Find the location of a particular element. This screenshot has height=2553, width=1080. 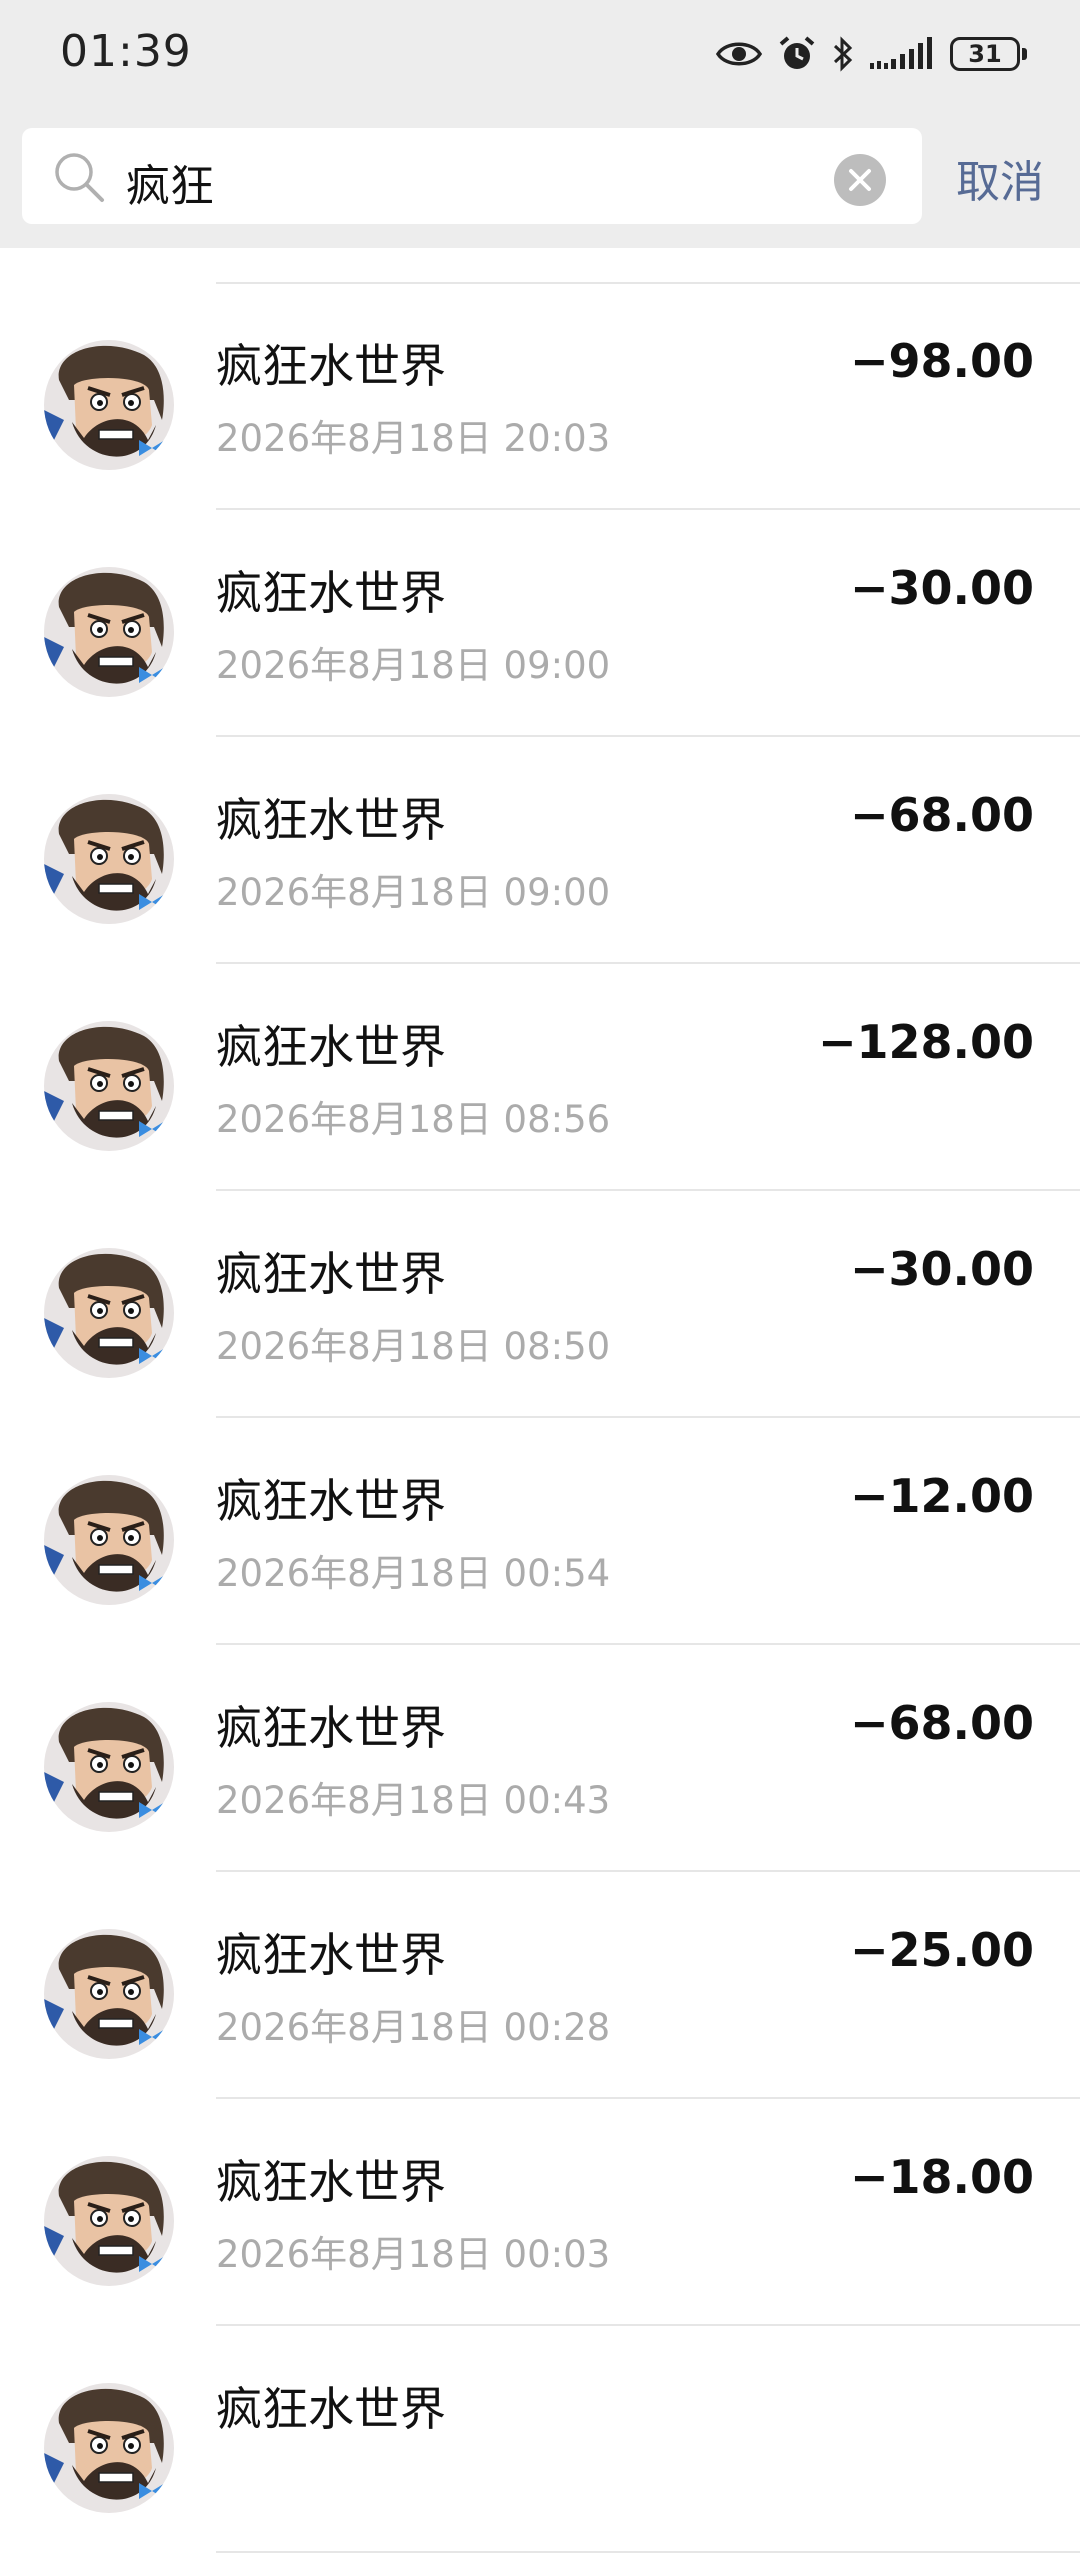

transaction-amount: −98.00 is located at coordinates (941, 361).